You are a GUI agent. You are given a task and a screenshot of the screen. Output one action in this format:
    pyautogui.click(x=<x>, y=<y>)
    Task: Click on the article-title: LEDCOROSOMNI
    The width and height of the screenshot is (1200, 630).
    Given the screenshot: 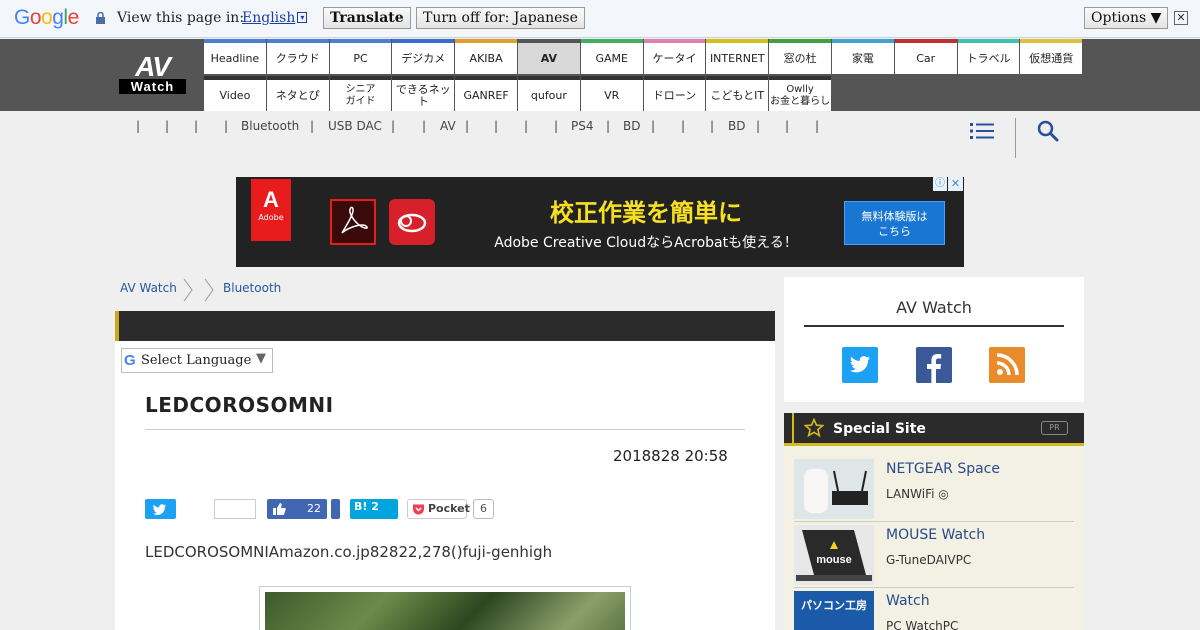 What is the action you would take?
    pyautogui.click(x=239, y=405)
    